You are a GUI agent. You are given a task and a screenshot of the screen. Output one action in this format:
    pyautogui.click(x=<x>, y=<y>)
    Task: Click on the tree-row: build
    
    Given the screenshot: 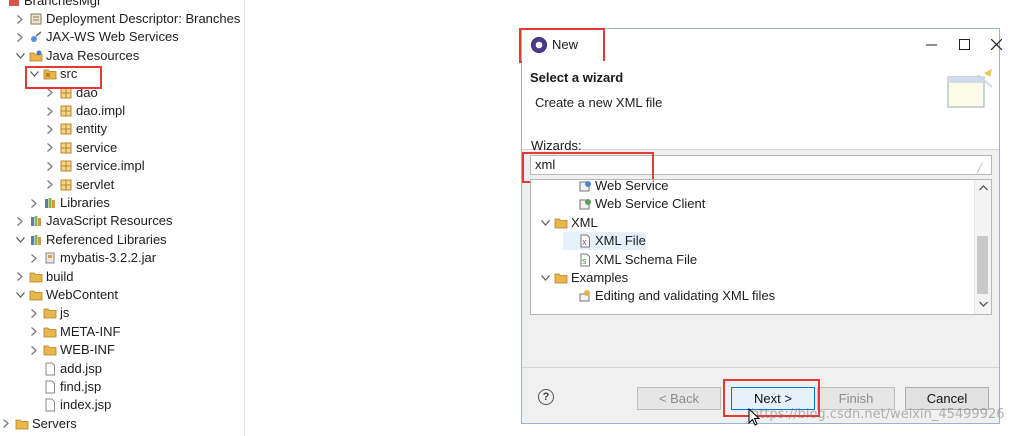 What is the action you would take?
    pyautogui.click(x=43, y=277)
    